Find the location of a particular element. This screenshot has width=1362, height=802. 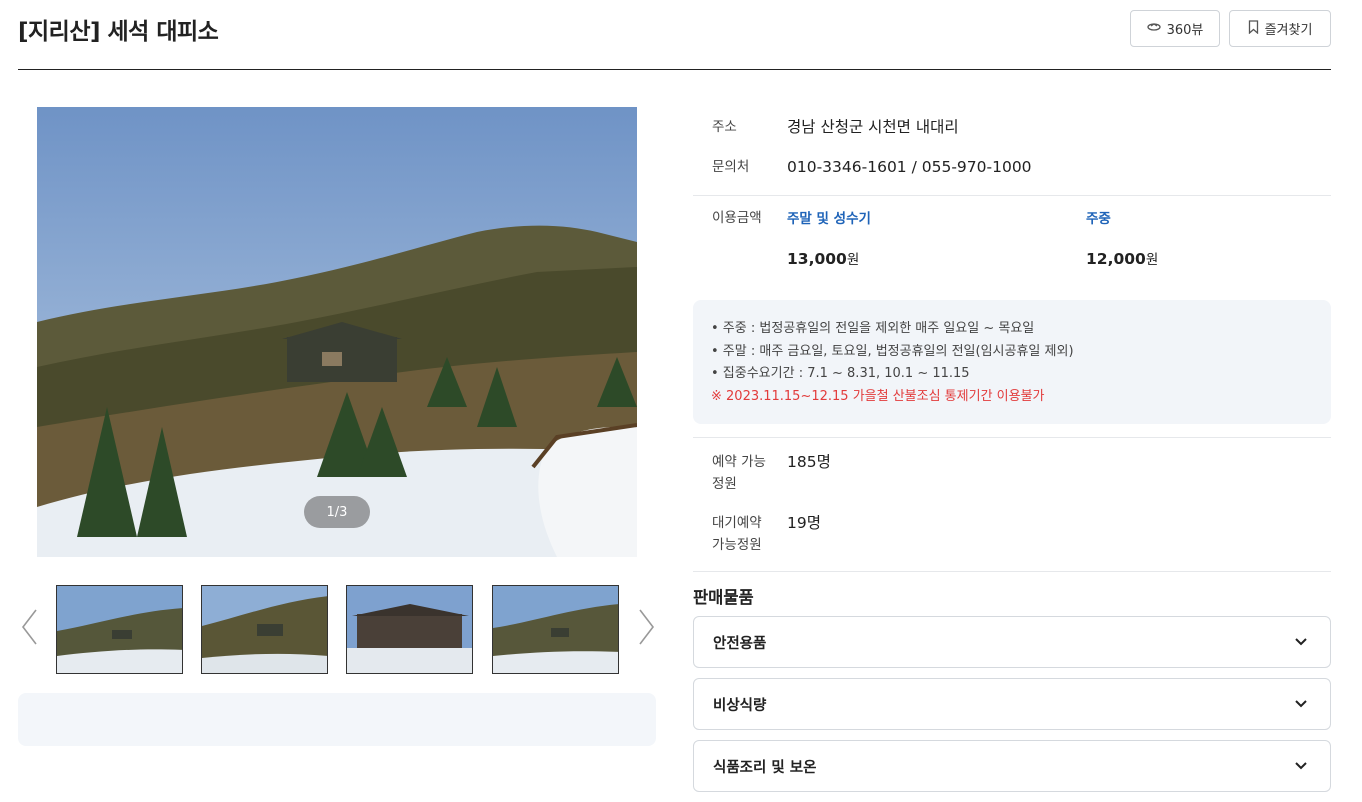

chevron-right-icon is located at coordinates (646, 627).